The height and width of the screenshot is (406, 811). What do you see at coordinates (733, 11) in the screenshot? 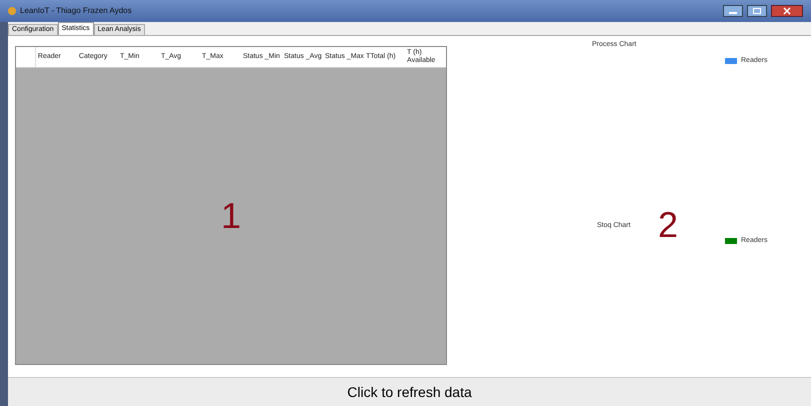
I see `minimize-button` at bounding box center [733, 11].